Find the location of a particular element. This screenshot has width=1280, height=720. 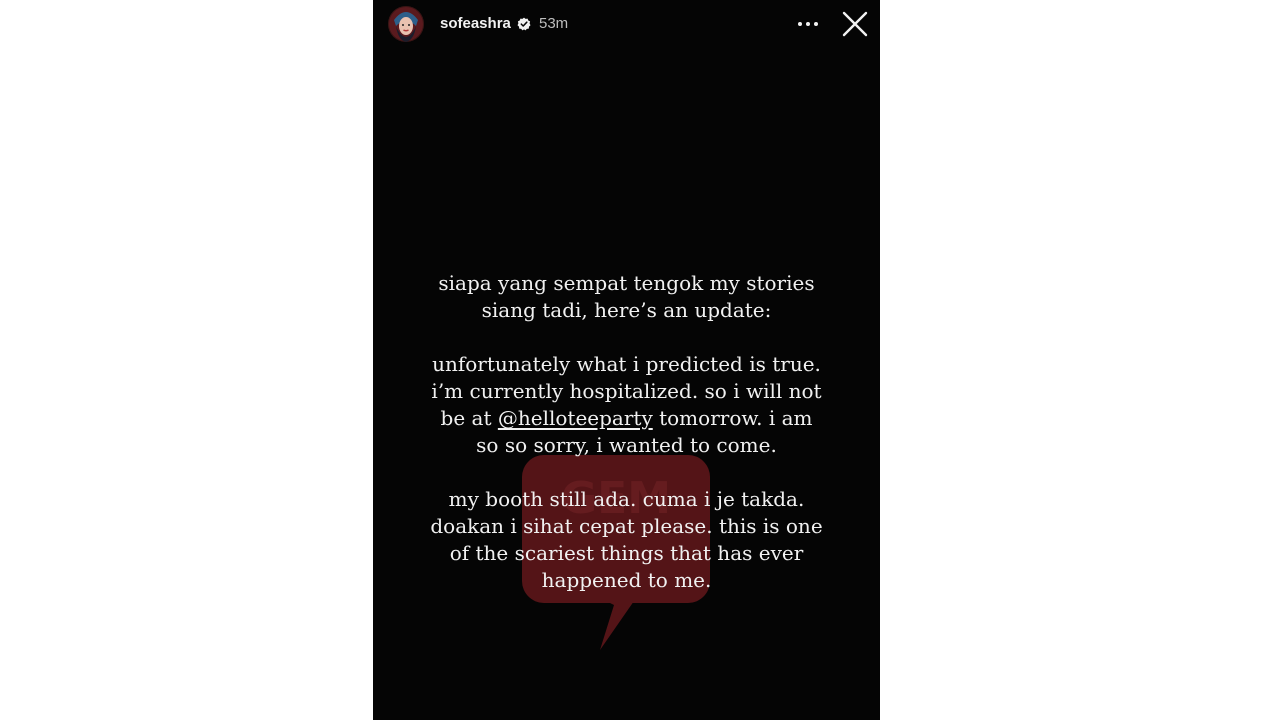

verified-badge-icon is located at coordinates (524, 24).